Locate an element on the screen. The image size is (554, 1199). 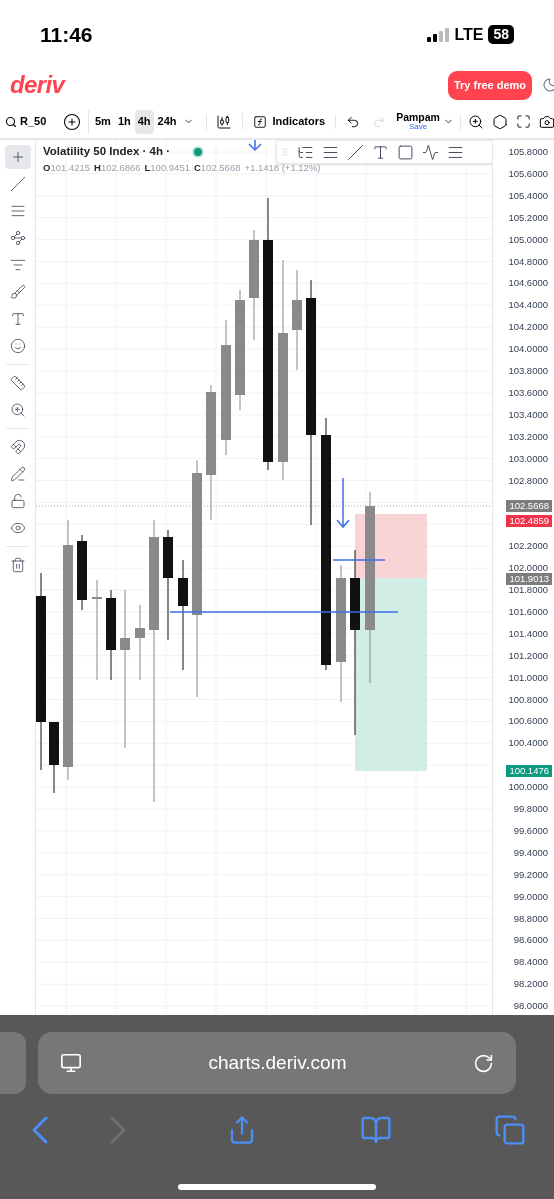
price-tick: 102.2000 is located at coordinates (528, 546).